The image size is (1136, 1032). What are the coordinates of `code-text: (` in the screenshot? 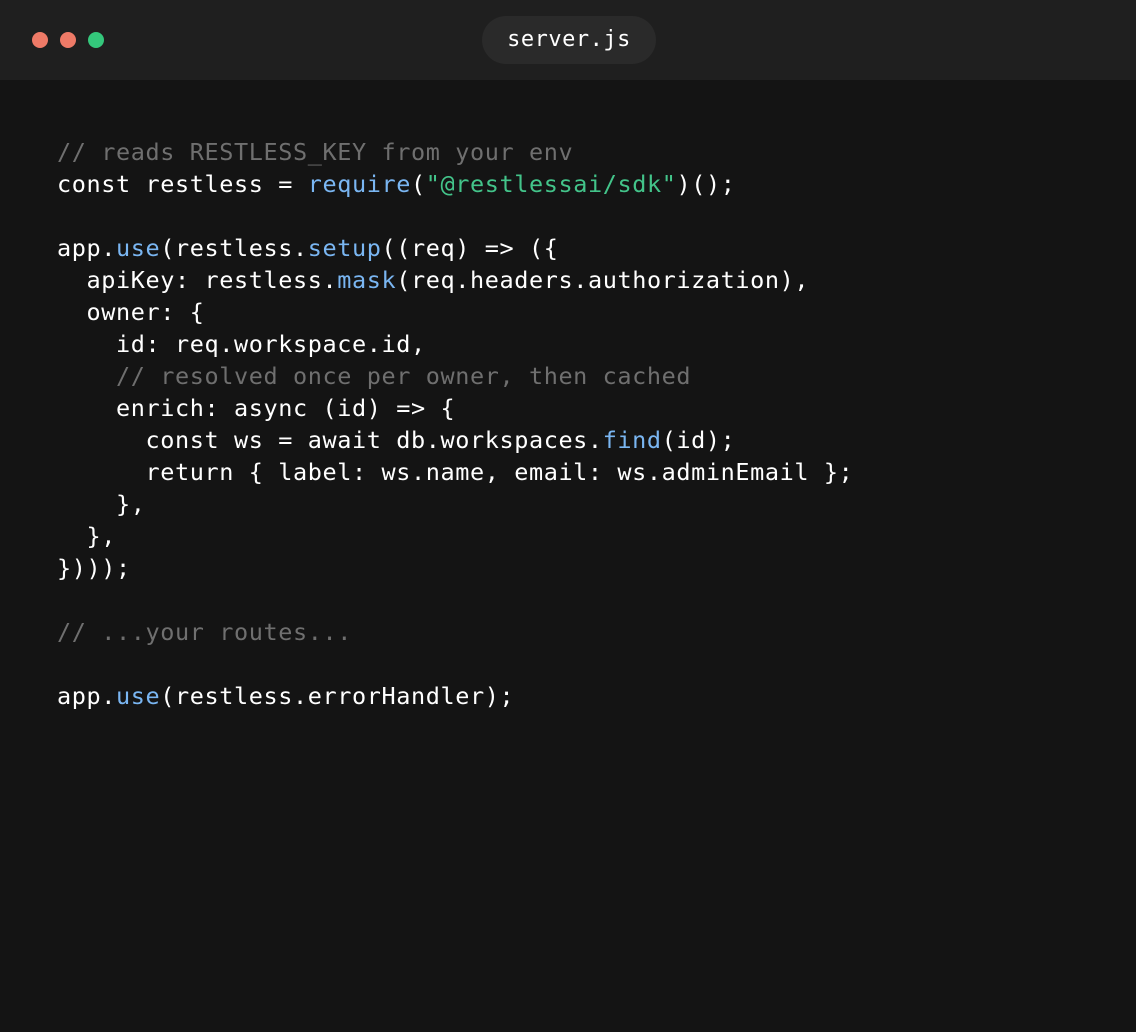 It's located at (418, 184).